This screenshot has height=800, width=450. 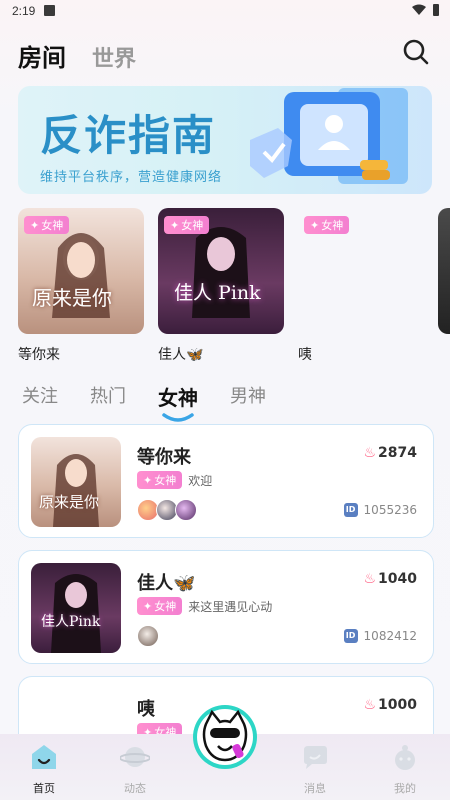 What do you see at coordinates (221, 271) in the screenshot?
I see `featured-thumbnail: ✦ 女神 佳人 Pink` at bounding box center [221, 271].